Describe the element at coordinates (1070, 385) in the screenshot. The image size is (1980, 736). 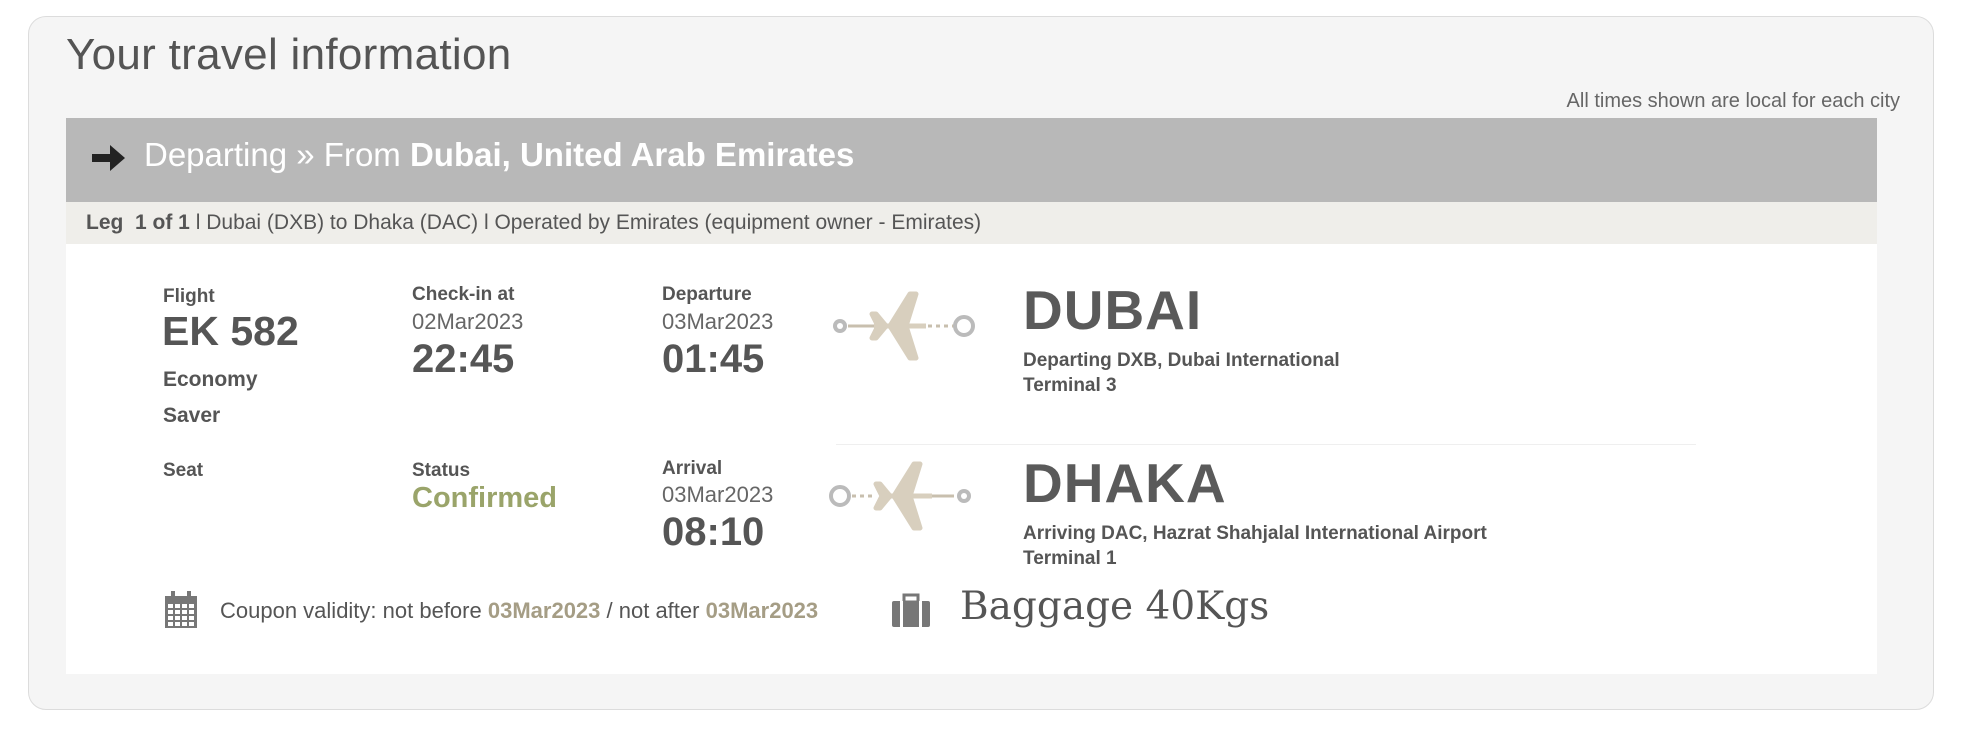
I see `origin-terminal: Terminal 3` at that location.